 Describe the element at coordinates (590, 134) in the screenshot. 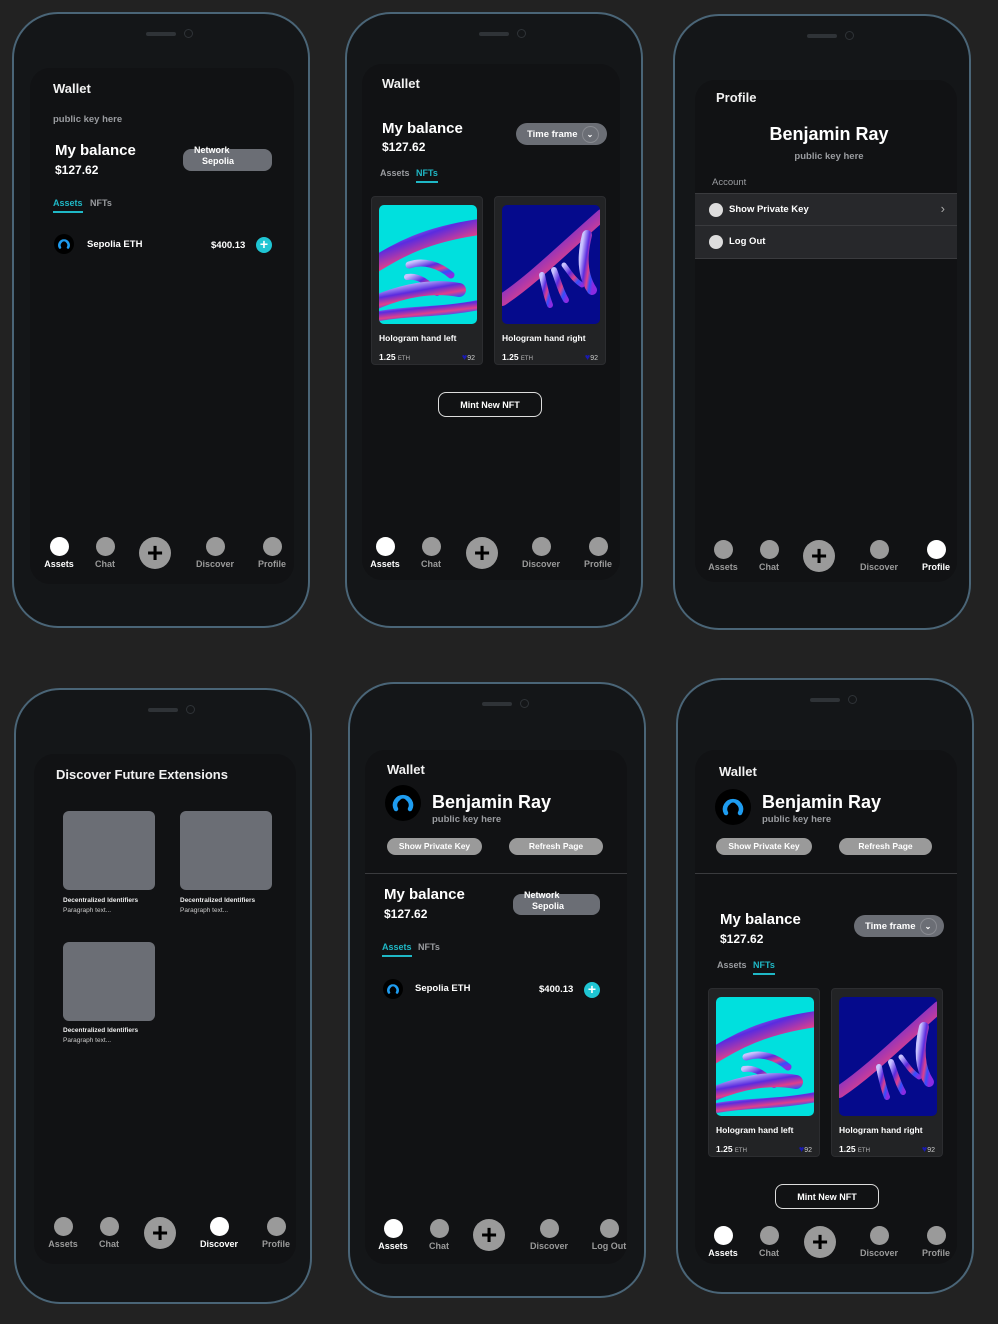

I see `chevron-down-icon: ⌄` at that location.